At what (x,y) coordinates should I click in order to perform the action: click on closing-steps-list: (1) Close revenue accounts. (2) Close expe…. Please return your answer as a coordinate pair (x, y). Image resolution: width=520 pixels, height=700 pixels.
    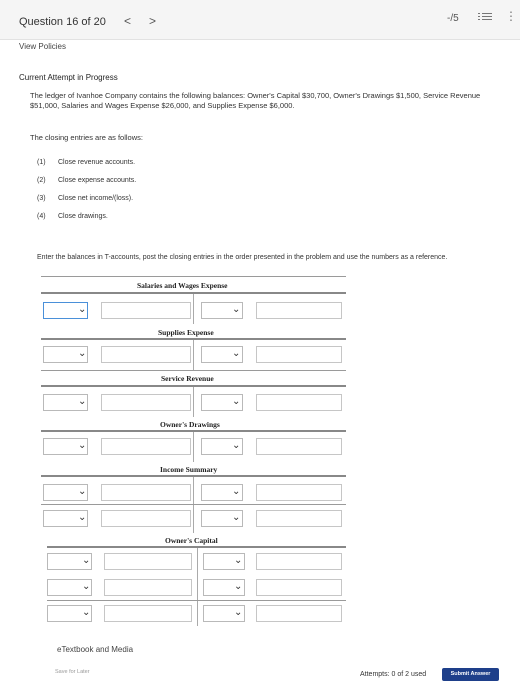
    Looking at the image, I should click on (86, 195).